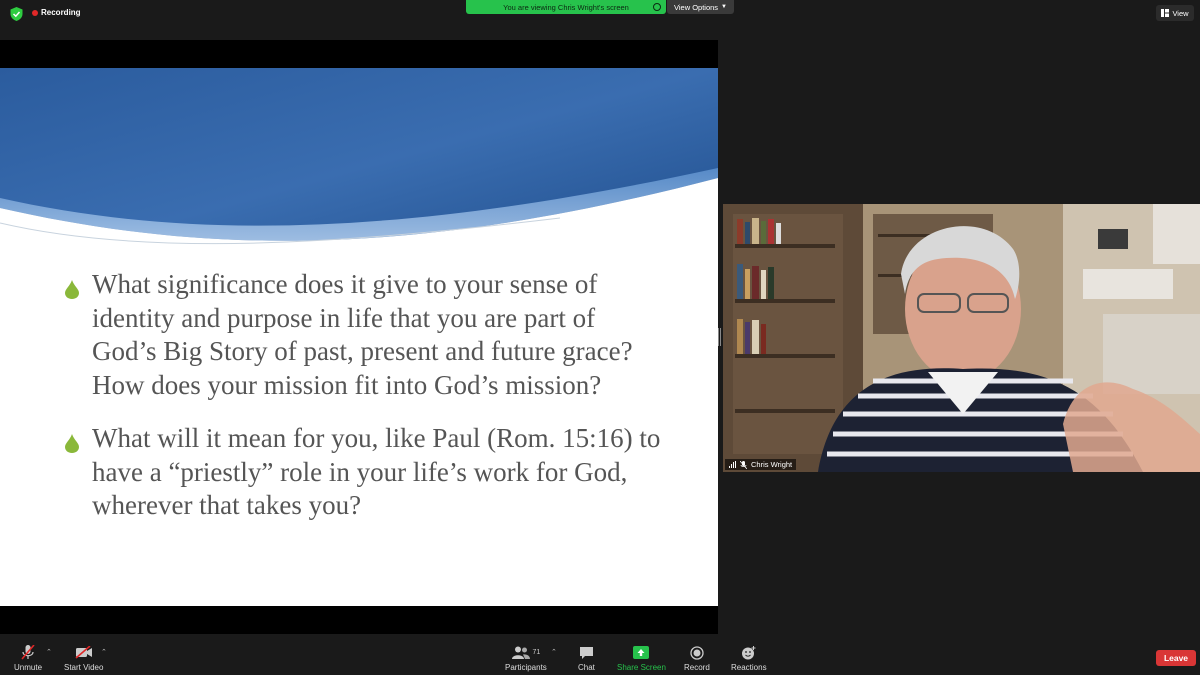 The image size is (1200, 675). I want to click on participants-label: Participants, so click(526, 667).